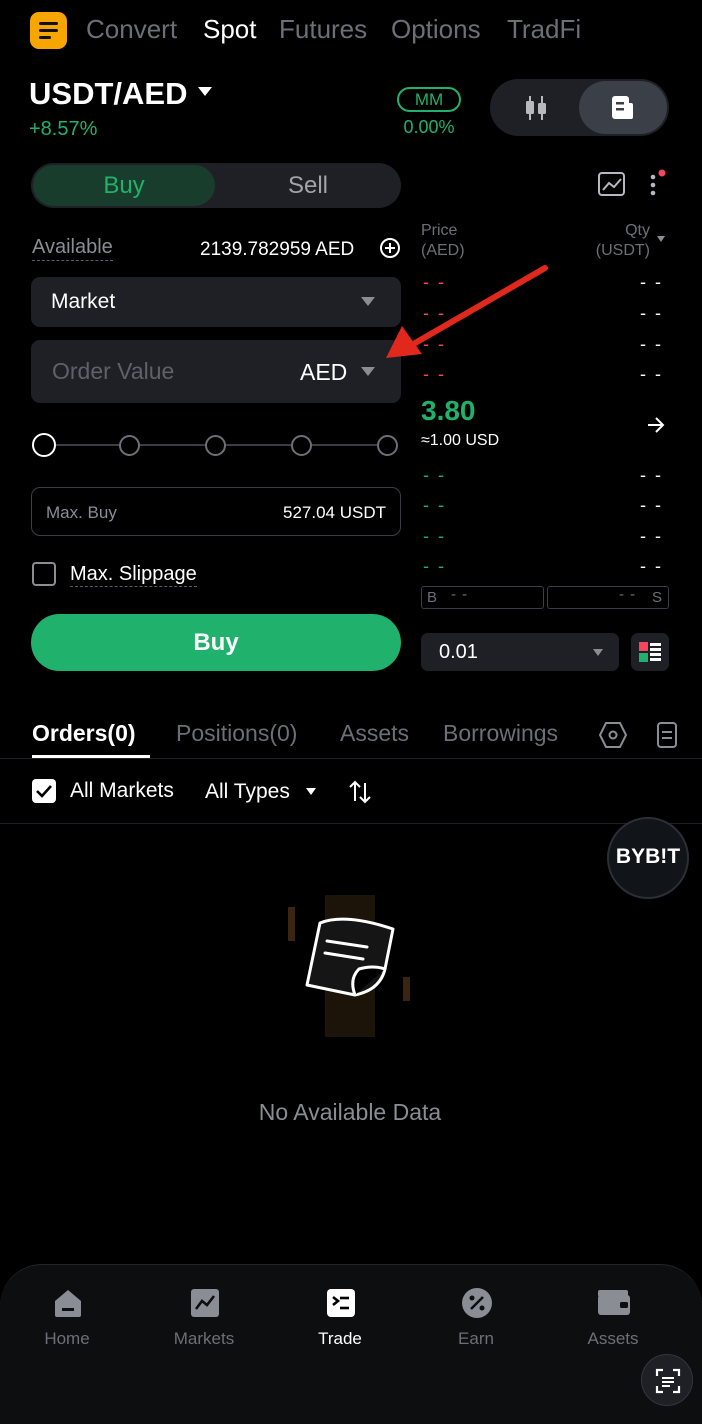 Image resolution: width=702 pixels, height=1424 pixels. Describe the element at coordinates (429, 127) in the screenshot. I see `mm-value: 0.00%` at that location.